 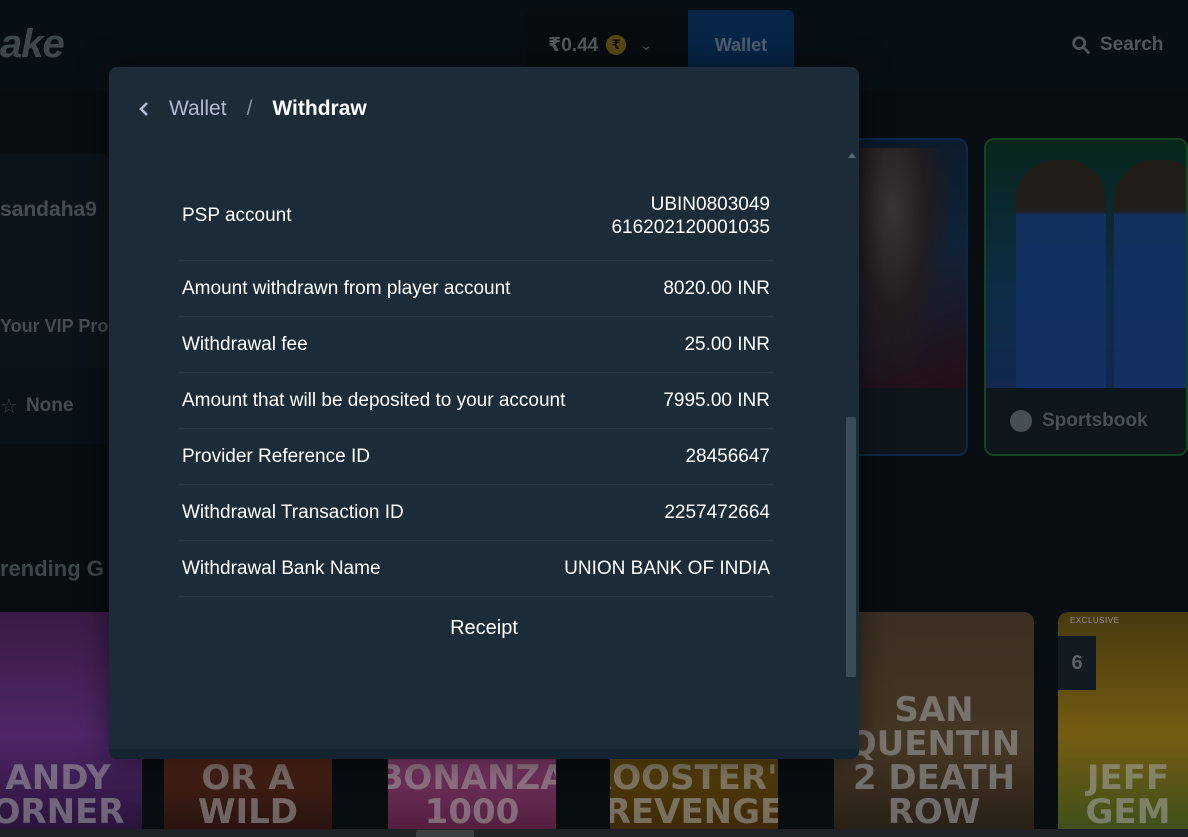 I want to click on detail-value: 25.00 INR, so click(x=727, y=344).